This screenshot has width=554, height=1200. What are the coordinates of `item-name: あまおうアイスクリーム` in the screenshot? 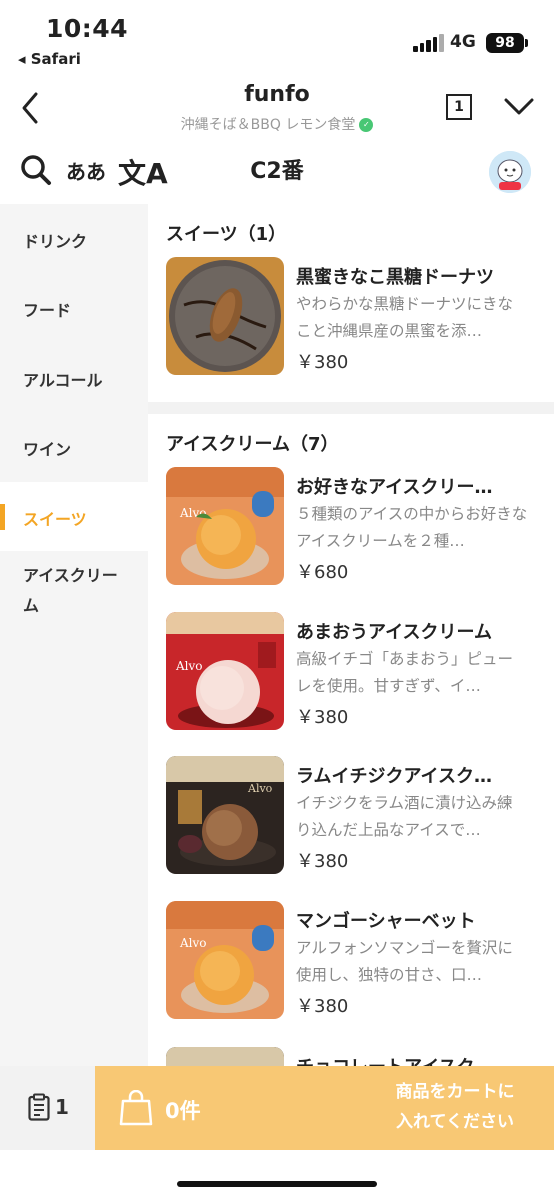 It's located at (394, 632).